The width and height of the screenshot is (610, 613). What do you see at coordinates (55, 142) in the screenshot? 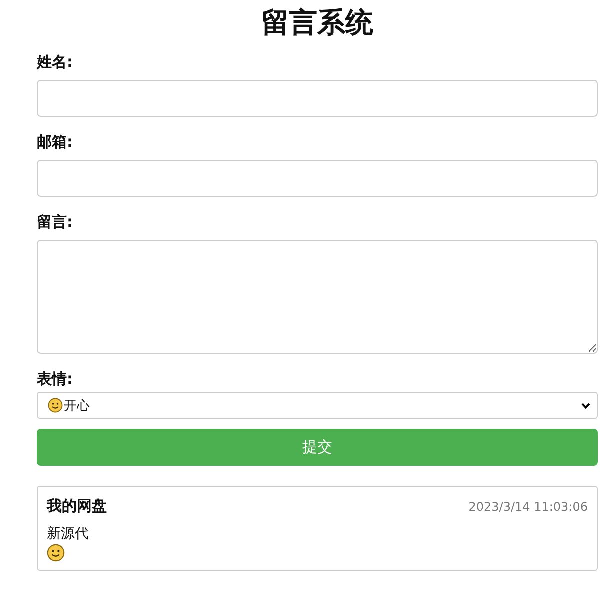
I see `field-label: 邮箱:` at bounding box center [55, 142].